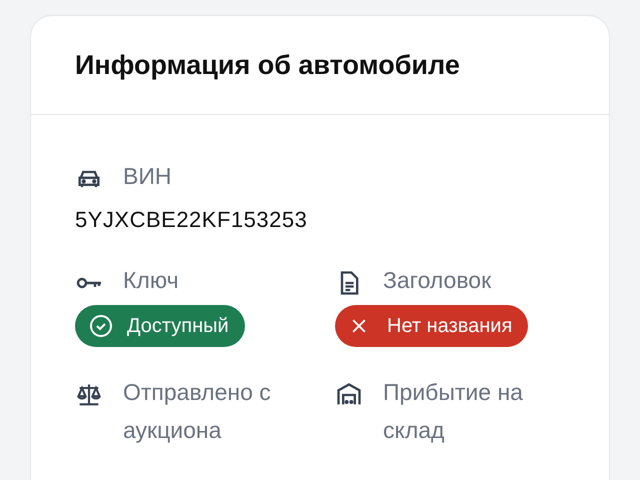 The image size is (640, 480). Describe the element at coordinates (101, 326) in the screenshot. I see `check-circle-icon` at that location.